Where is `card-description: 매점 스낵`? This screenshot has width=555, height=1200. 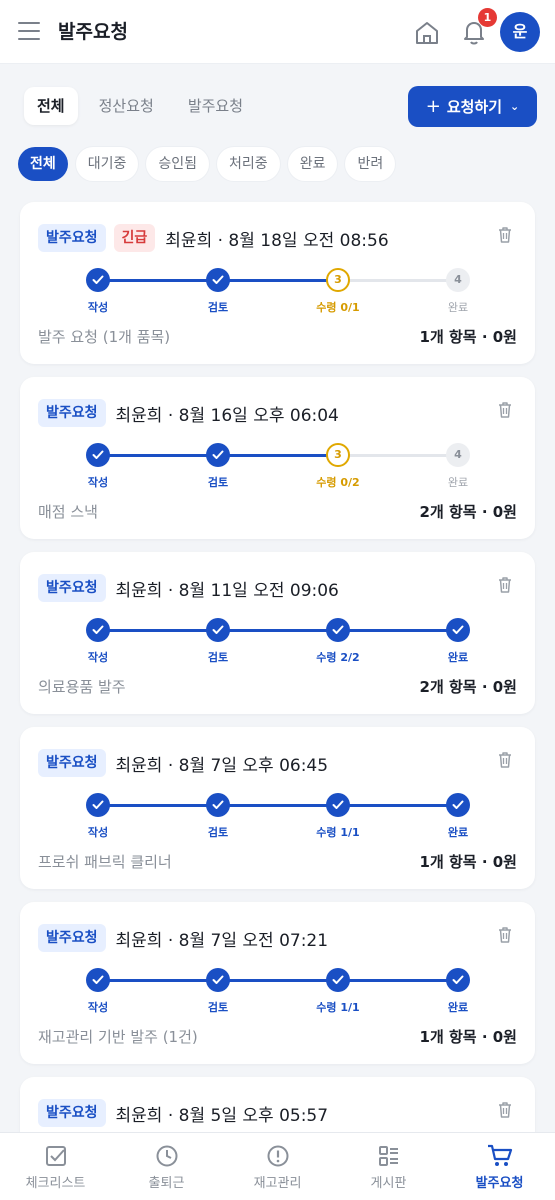
card-description: 매점 스낵 is located at coordinates (68, 512).